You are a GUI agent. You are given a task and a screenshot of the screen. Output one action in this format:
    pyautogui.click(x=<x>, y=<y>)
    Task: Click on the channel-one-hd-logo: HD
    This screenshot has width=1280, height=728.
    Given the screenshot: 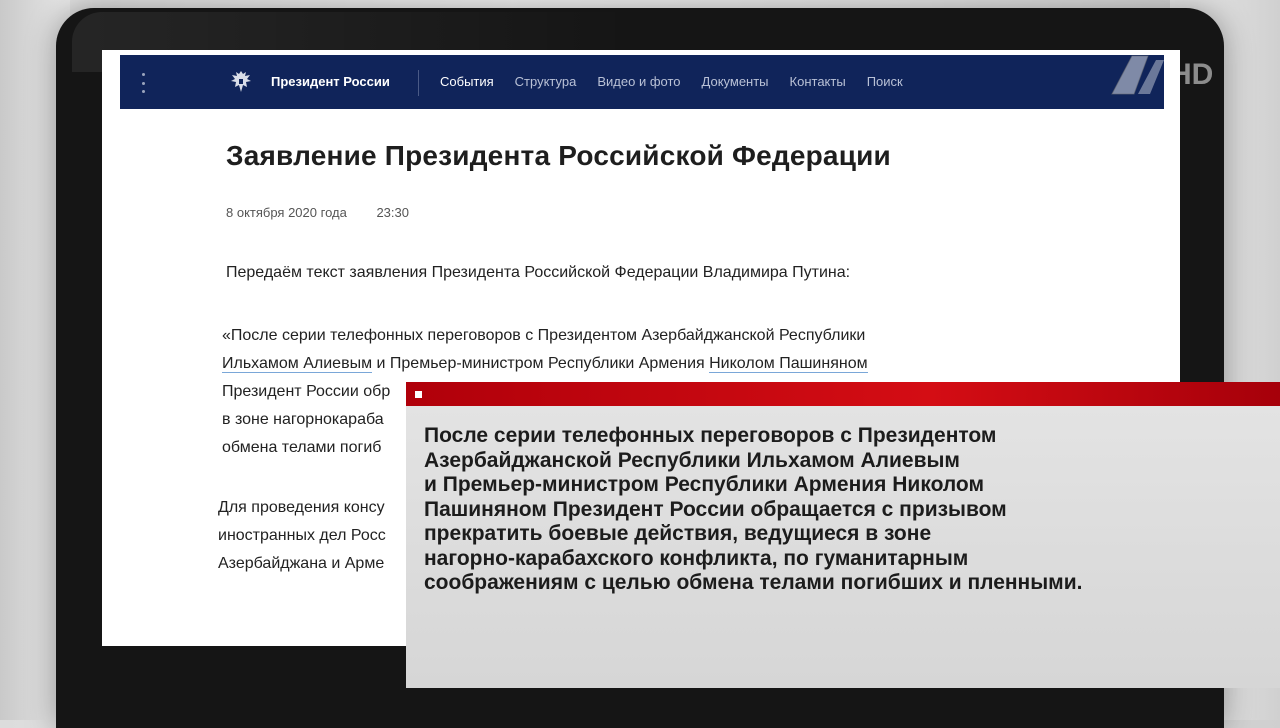 What is the action you would take?
    pyautogui.click(x=1162, y=75)
    